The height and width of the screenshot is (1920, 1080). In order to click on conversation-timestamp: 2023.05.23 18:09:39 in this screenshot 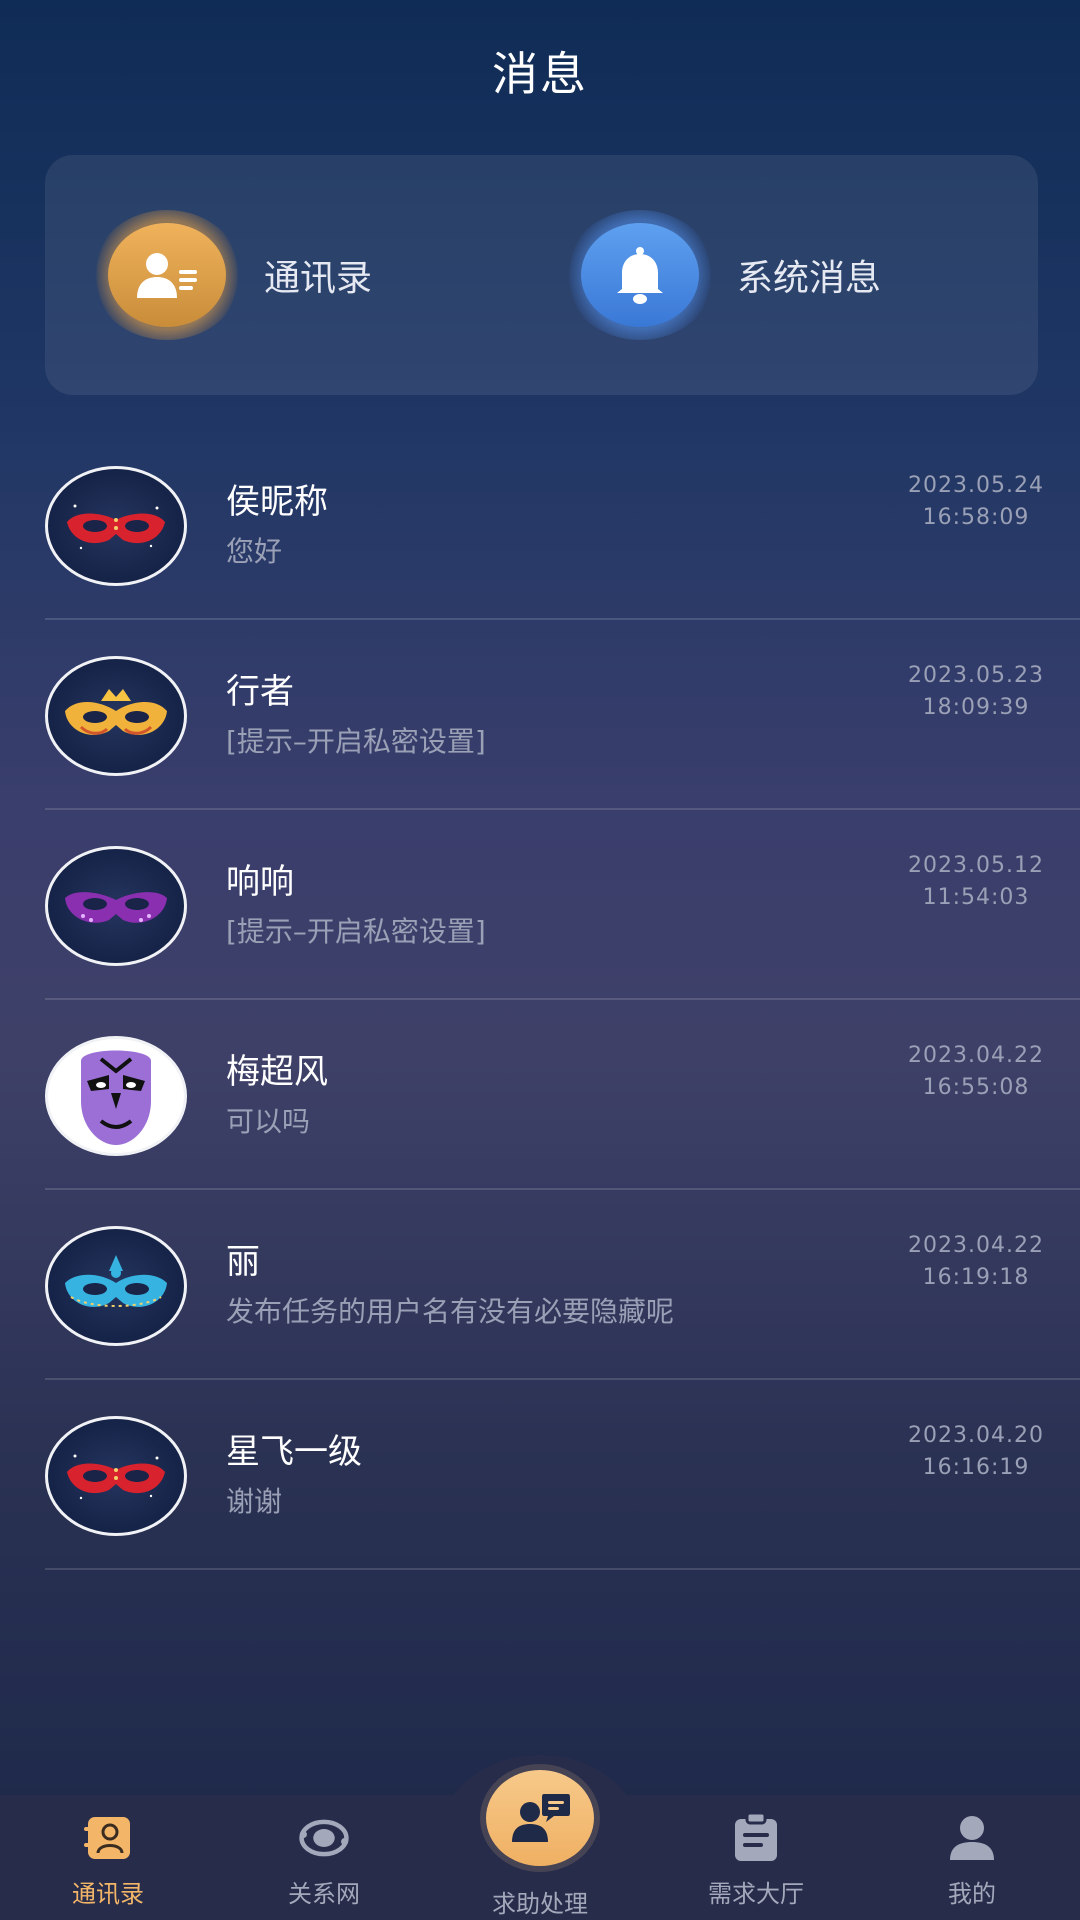, I will do `click(976, 692)`.